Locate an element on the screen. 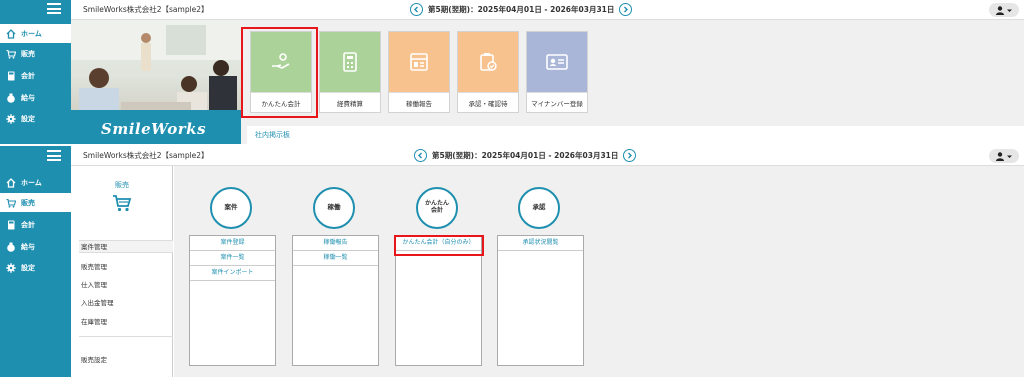 The height and width of the screenshot is (377, 1024). report-icon is located at coordinates (419, 62).